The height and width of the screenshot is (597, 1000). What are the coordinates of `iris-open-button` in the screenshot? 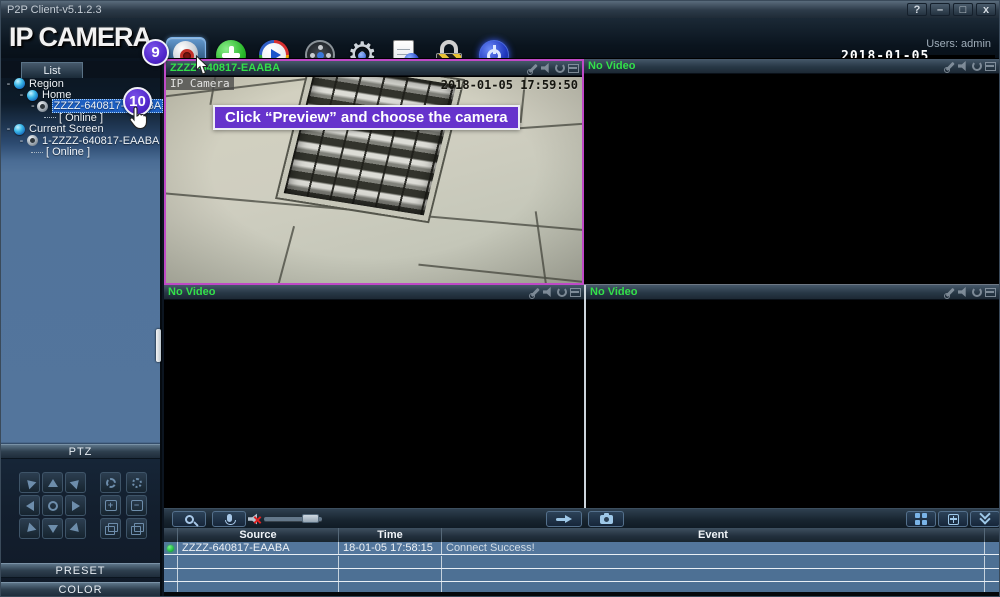 It's located at (110, 482).